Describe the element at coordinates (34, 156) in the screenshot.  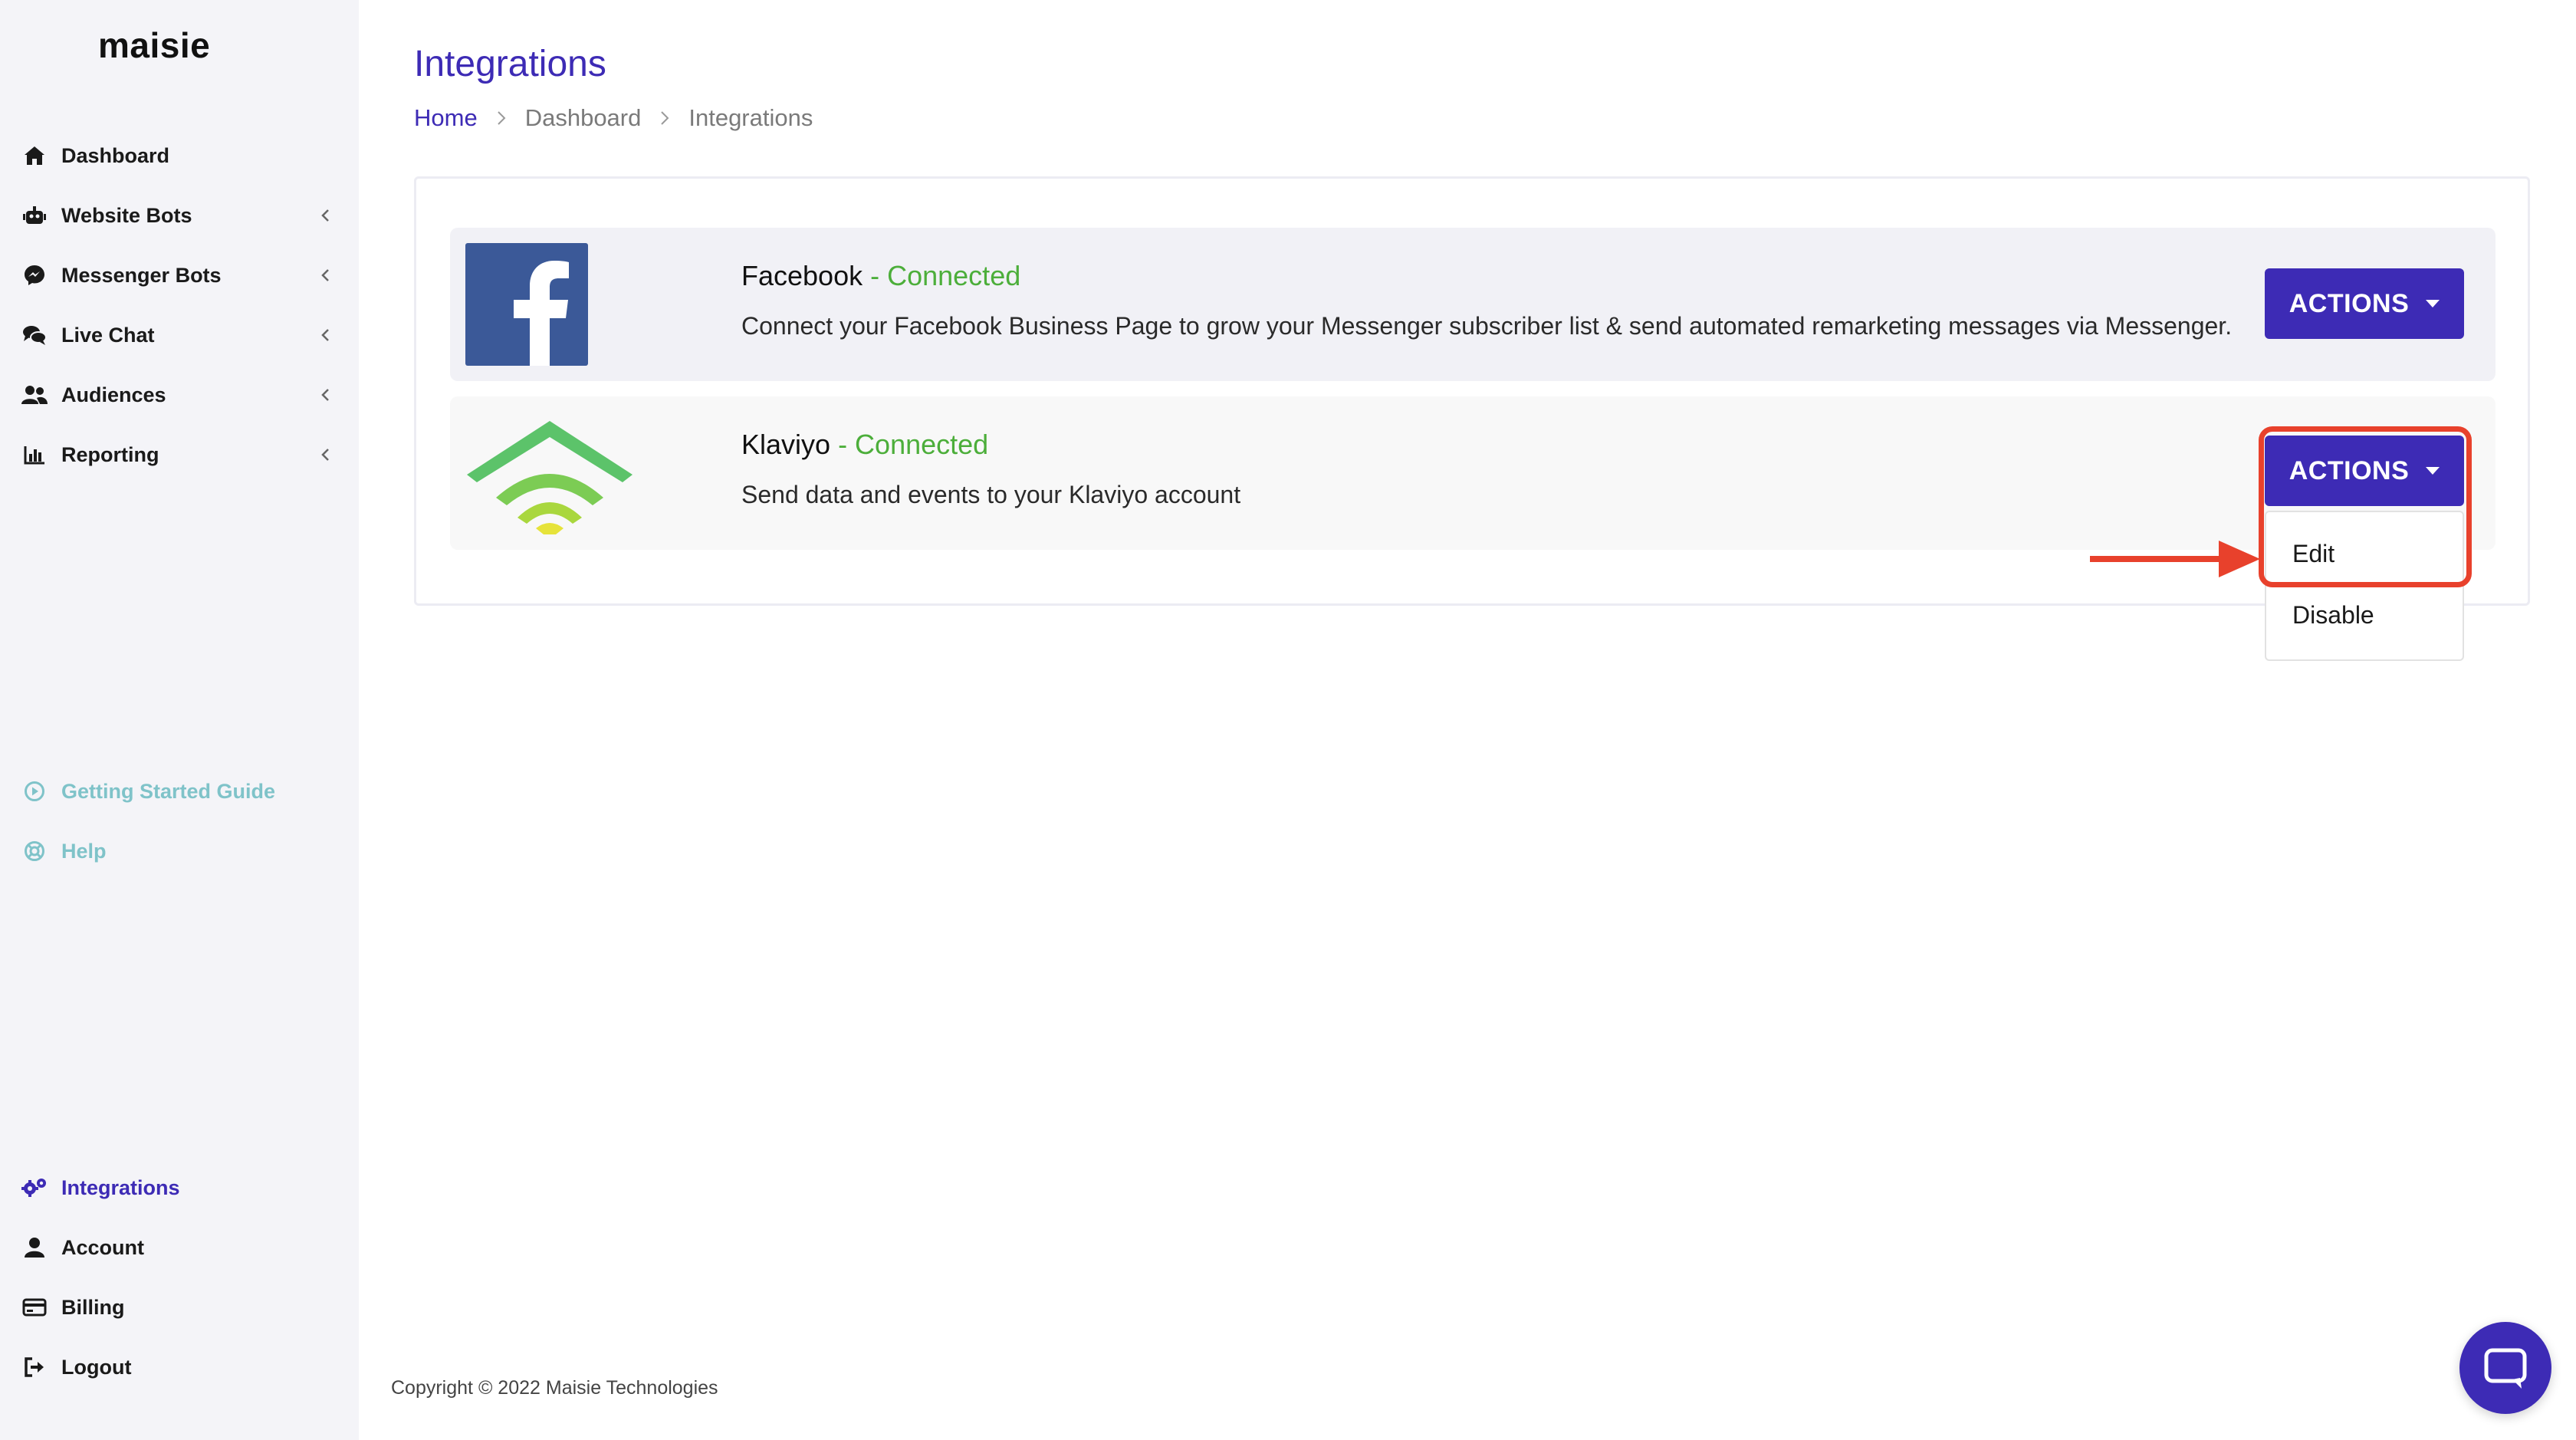
I see `home-icon` at that location.